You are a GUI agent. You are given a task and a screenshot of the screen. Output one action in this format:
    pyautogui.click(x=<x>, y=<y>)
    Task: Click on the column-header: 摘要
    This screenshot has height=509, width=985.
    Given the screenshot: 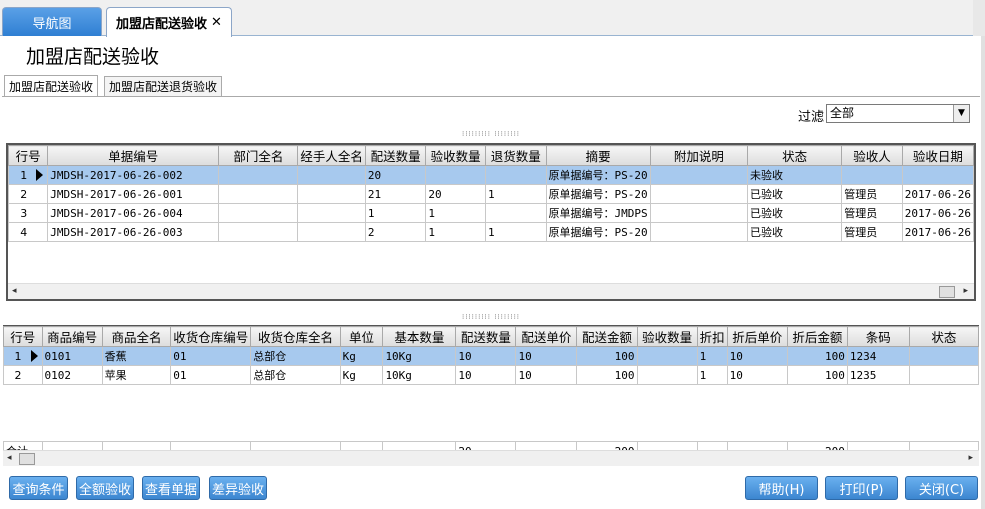 What is the action you would take?
    pyautogui.click(x=598, y=155)
    